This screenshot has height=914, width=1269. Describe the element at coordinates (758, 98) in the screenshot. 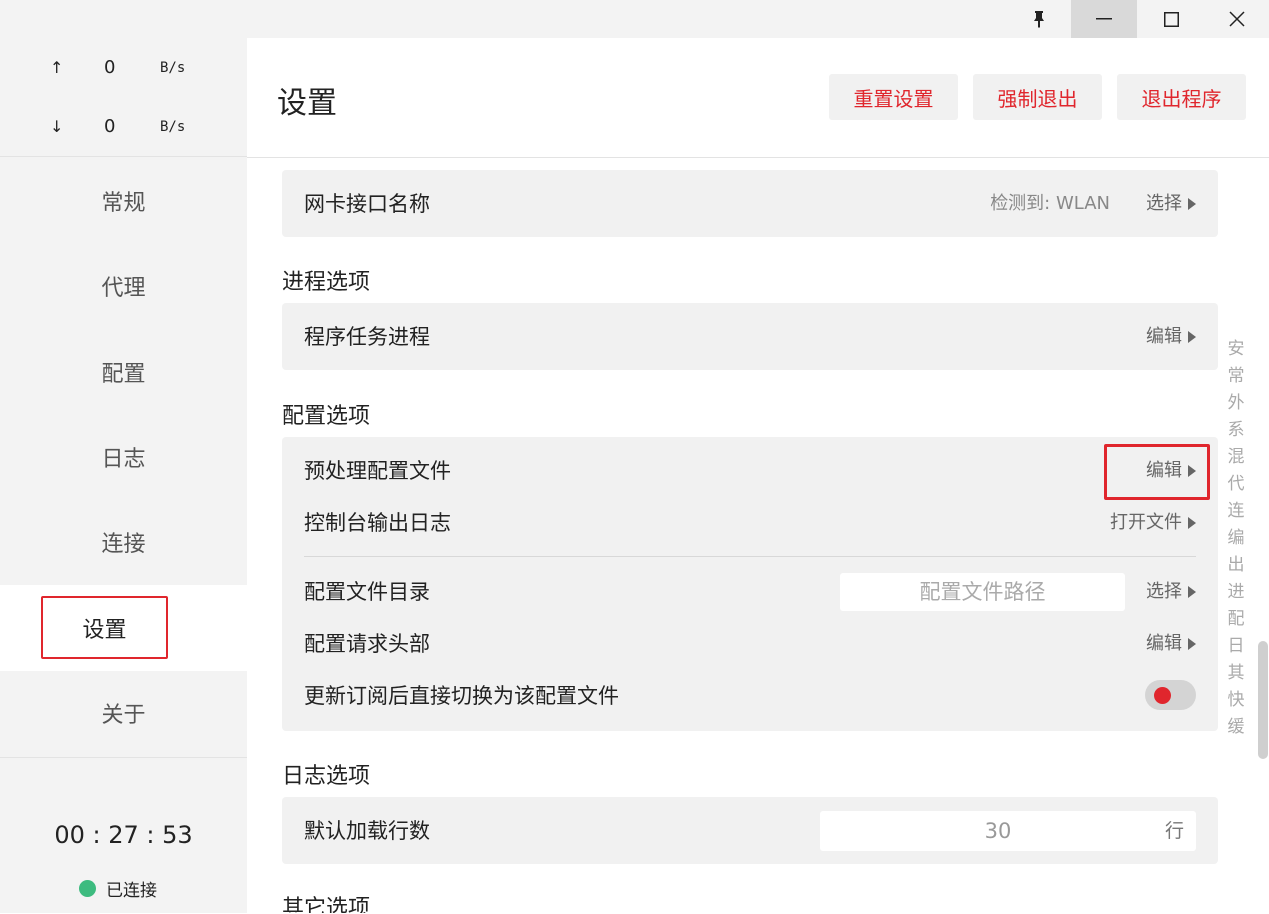

I see `page-header: 设置 重置设置 强制退出 退出程序` at that location.